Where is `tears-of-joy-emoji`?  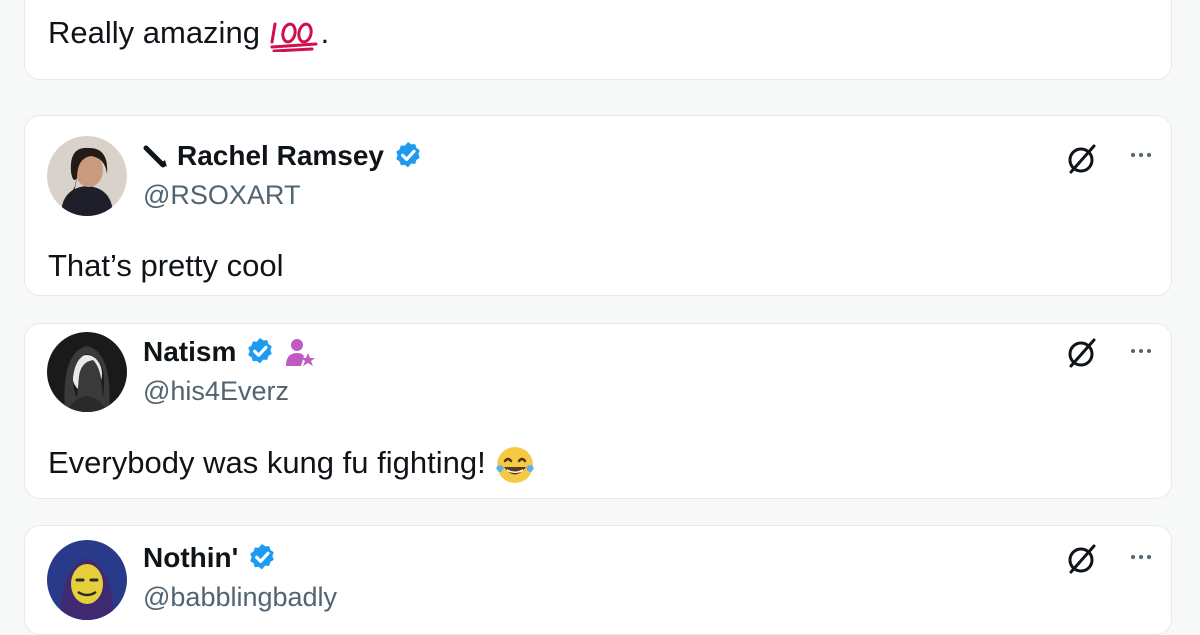 tears-of-joy-emoji is located at coordinates (515, 465).